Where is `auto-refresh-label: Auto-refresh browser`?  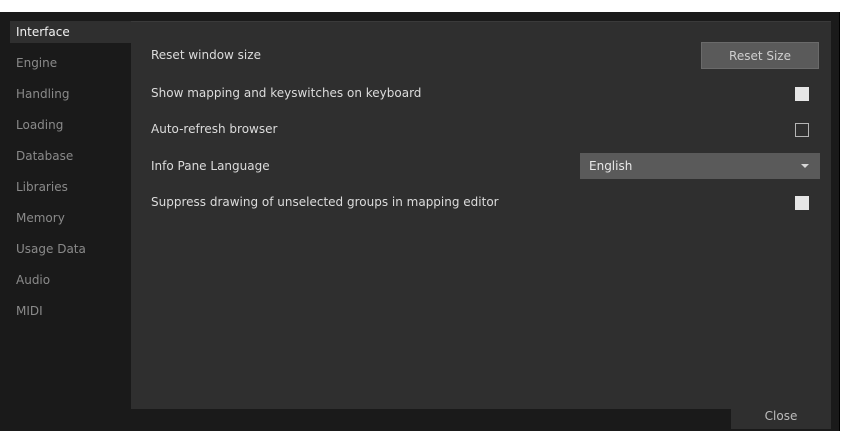 auto-refresh-label: Auto-refresh browser is located at coordinates (214, 129).